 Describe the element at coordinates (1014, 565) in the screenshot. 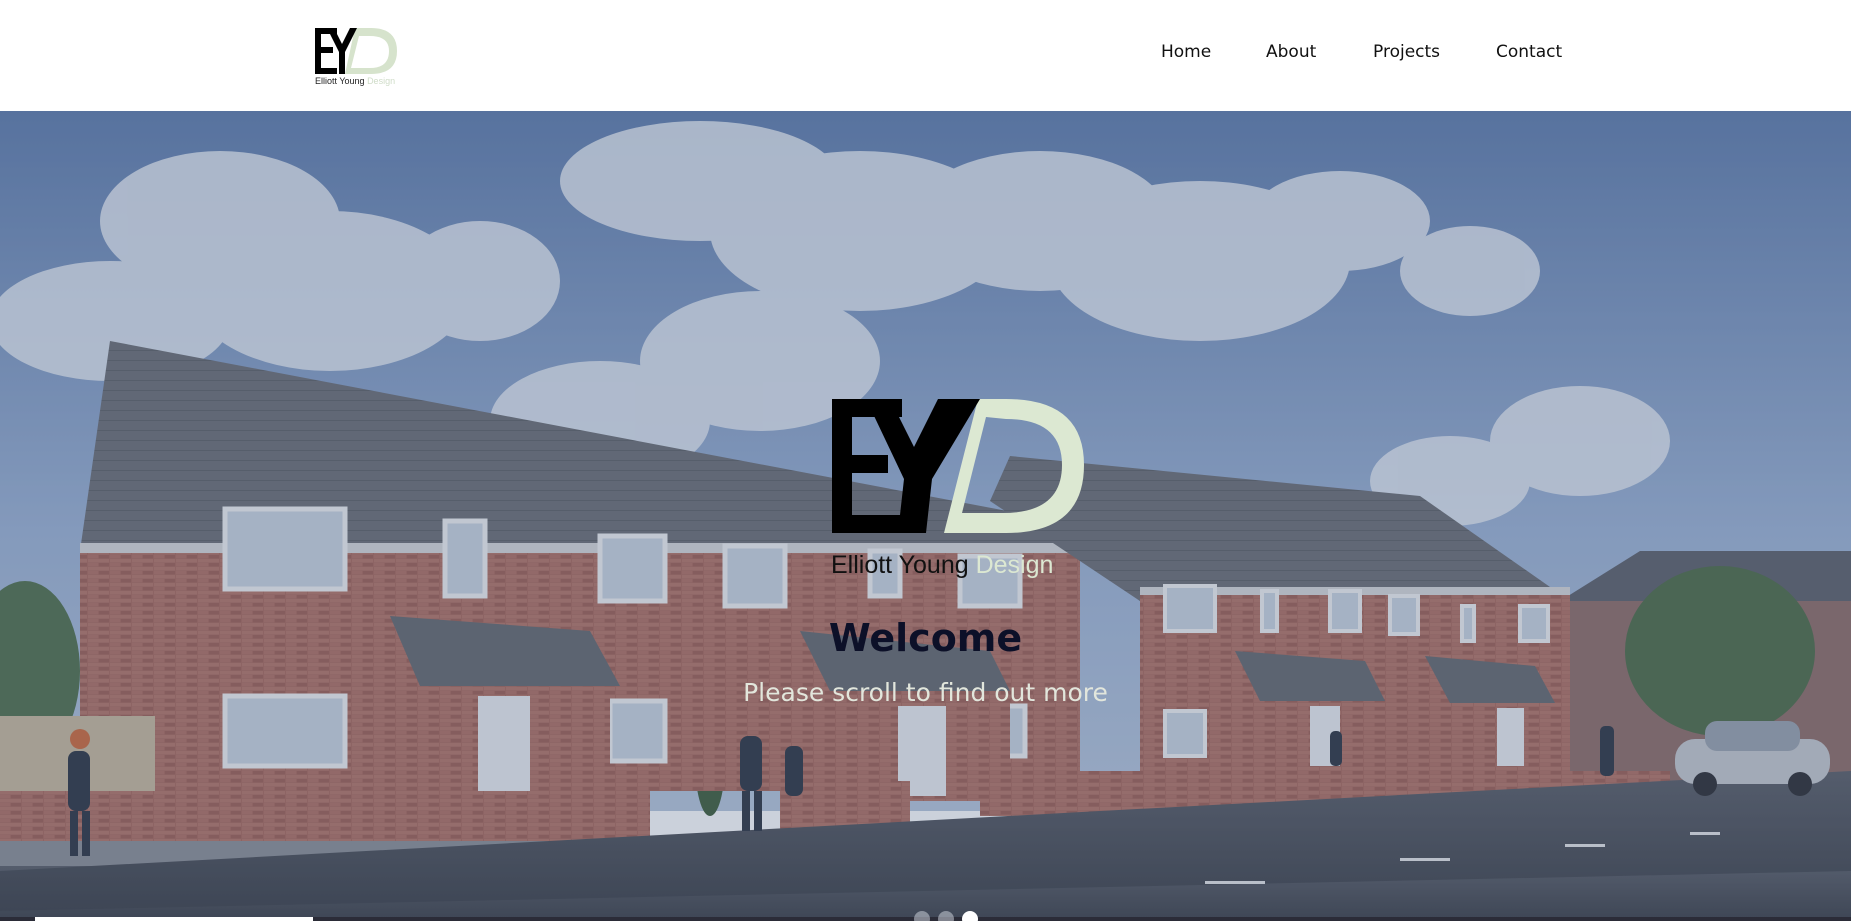

I see `hero-wordmark-accent: Design` at that location.